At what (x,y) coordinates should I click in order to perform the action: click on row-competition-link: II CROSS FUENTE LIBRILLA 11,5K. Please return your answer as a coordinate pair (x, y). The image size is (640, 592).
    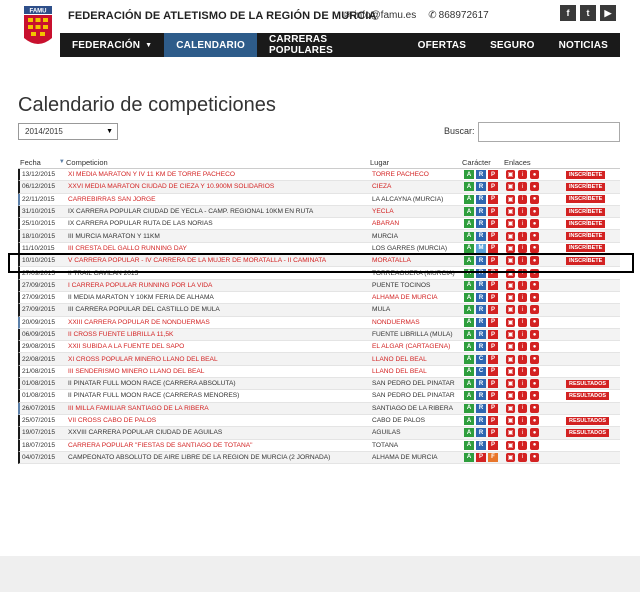
    Looking at the image, I should click on (218, 334).